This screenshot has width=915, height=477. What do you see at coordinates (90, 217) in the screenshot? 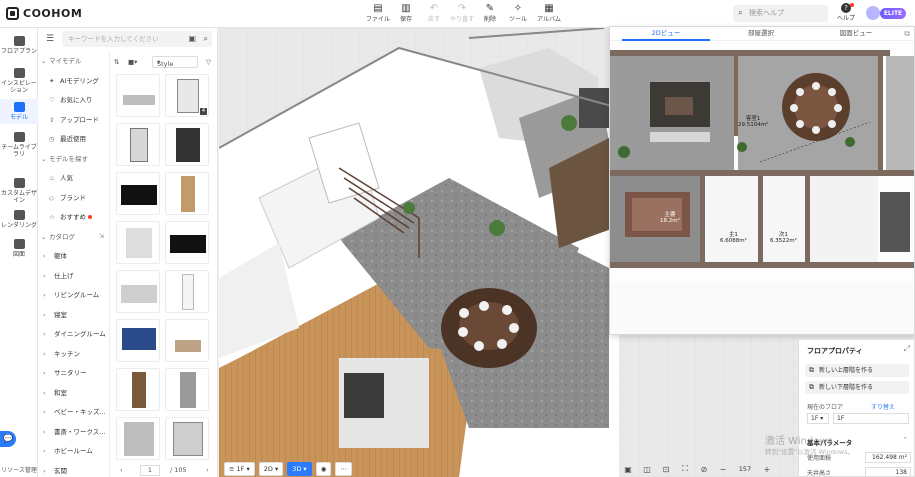
I see `new-dot` at bounding box center [90, 217].